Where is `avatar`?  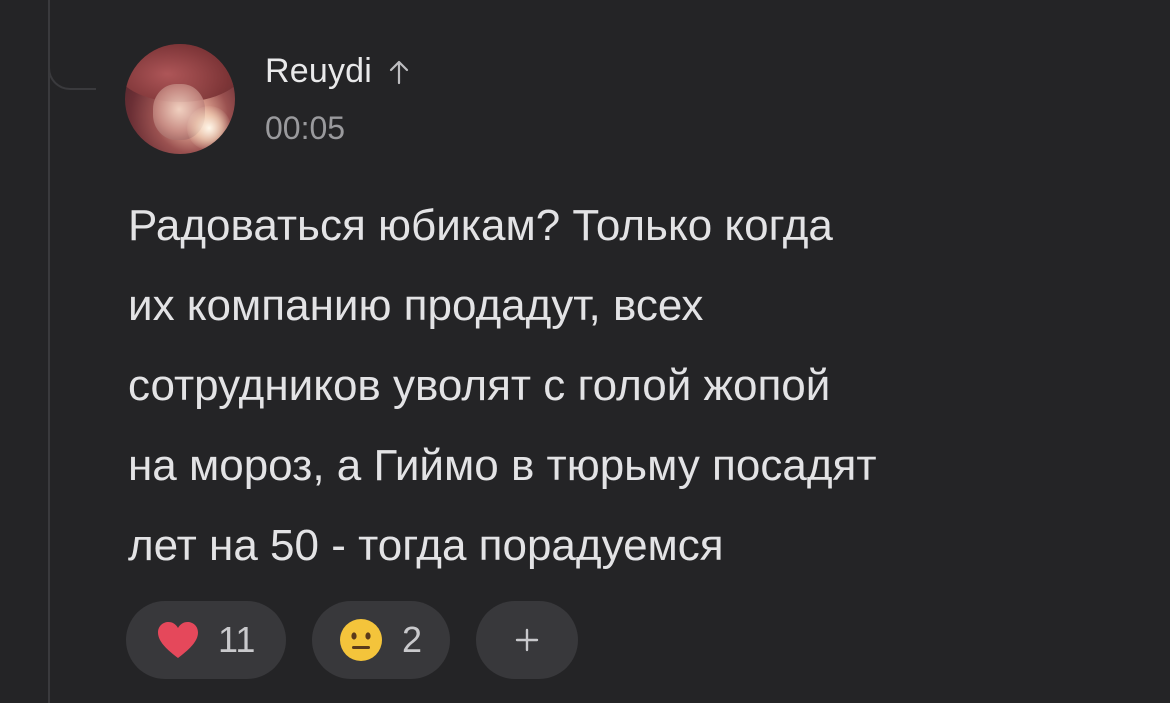 avatar is located at coordinates (180, 99).